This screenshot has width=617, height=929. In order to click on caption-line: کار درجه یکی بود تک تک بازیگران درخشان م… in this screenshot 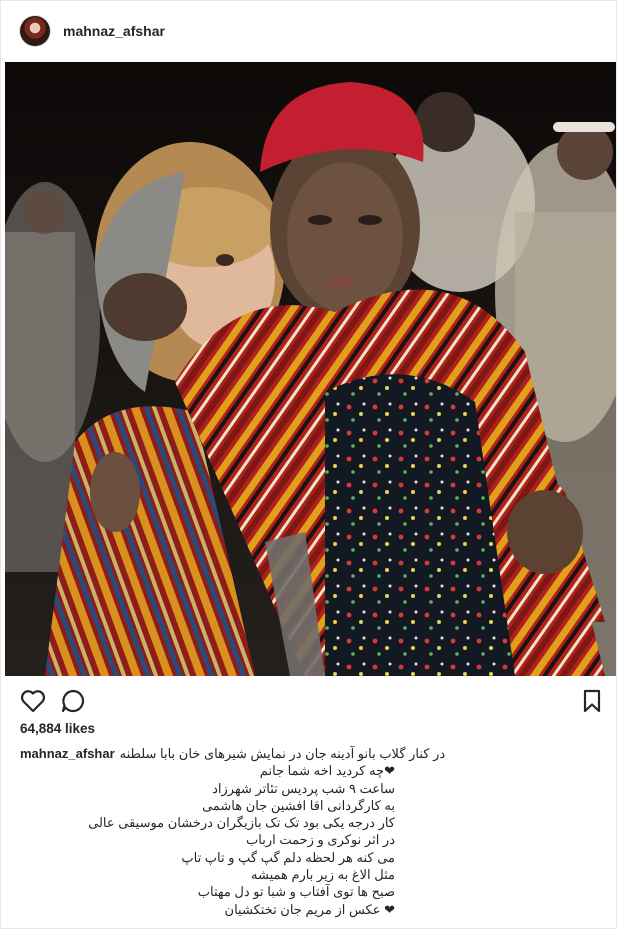, I will do `click(241, 823)`.